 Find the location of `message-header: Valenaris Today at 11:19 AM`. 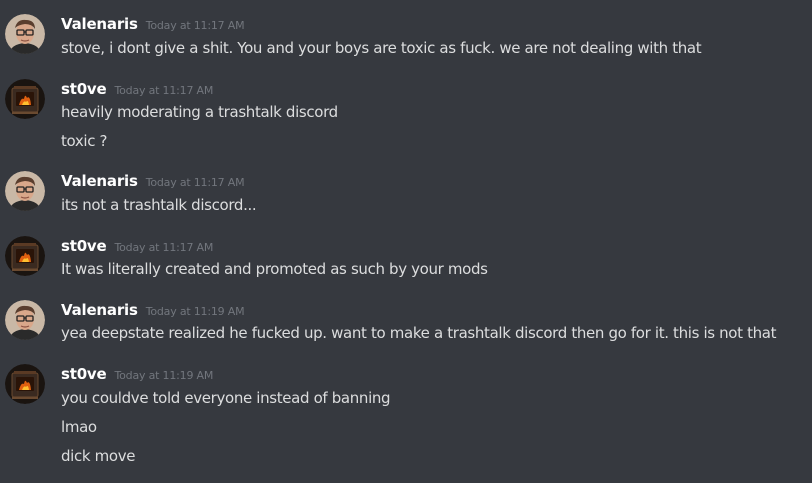

message-header: Valenaris Today at 11:19 AM is located at coordinates (153, 310).